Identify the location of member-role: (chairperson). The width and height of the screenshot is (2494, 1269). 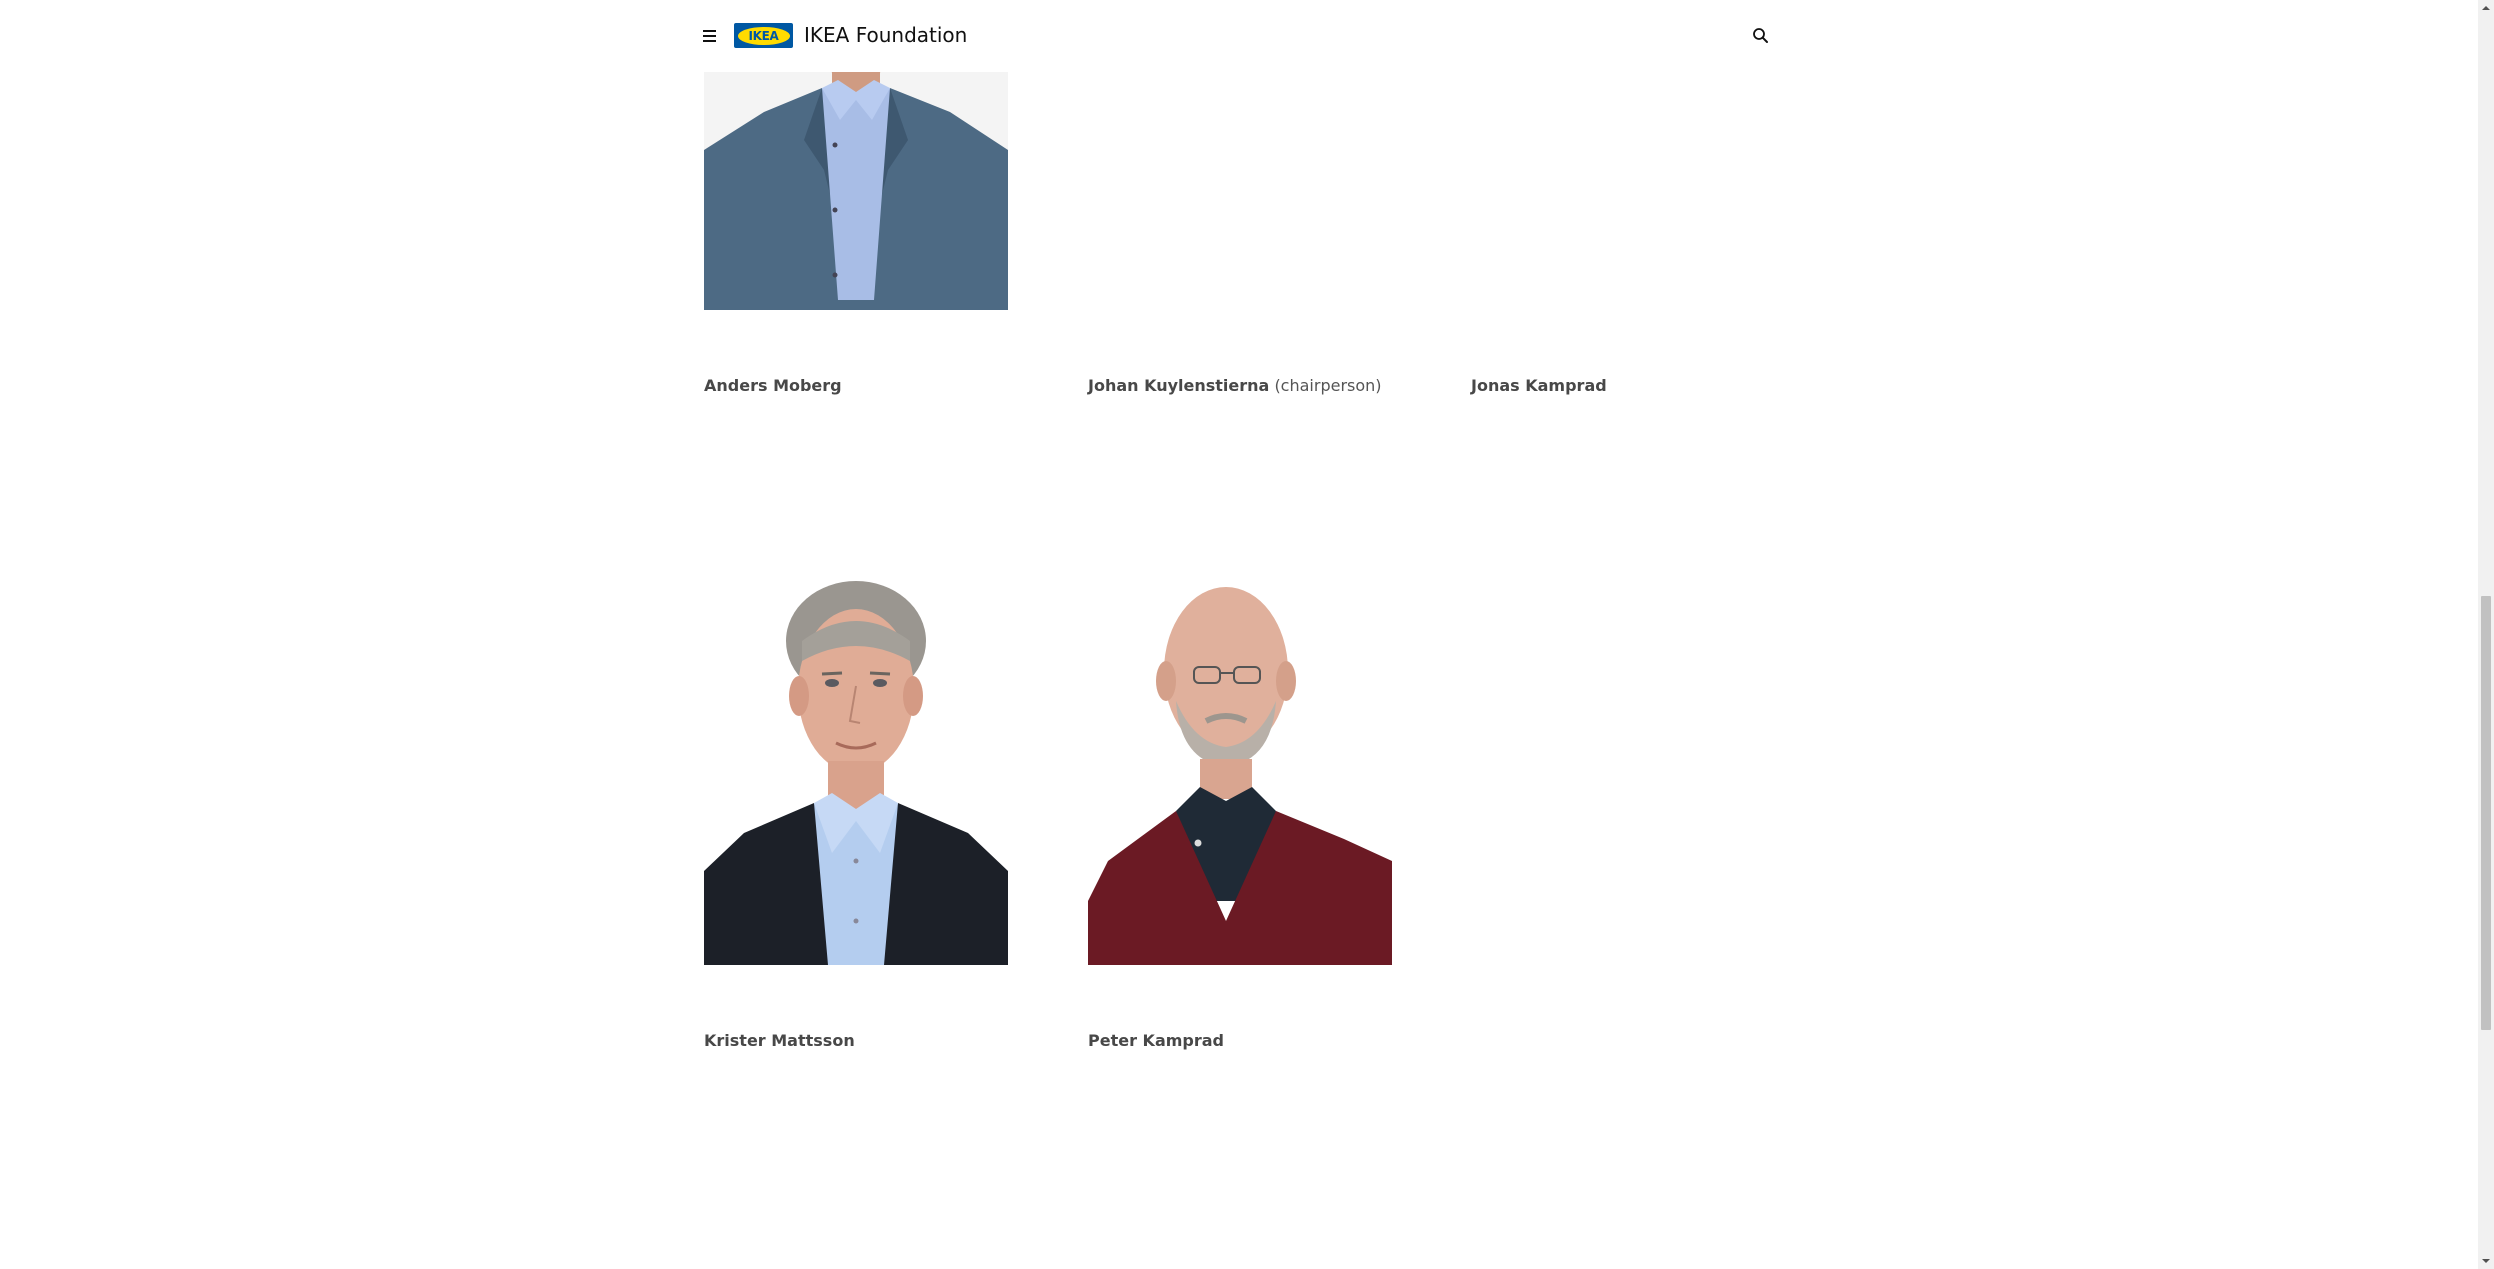
(1328, 385).